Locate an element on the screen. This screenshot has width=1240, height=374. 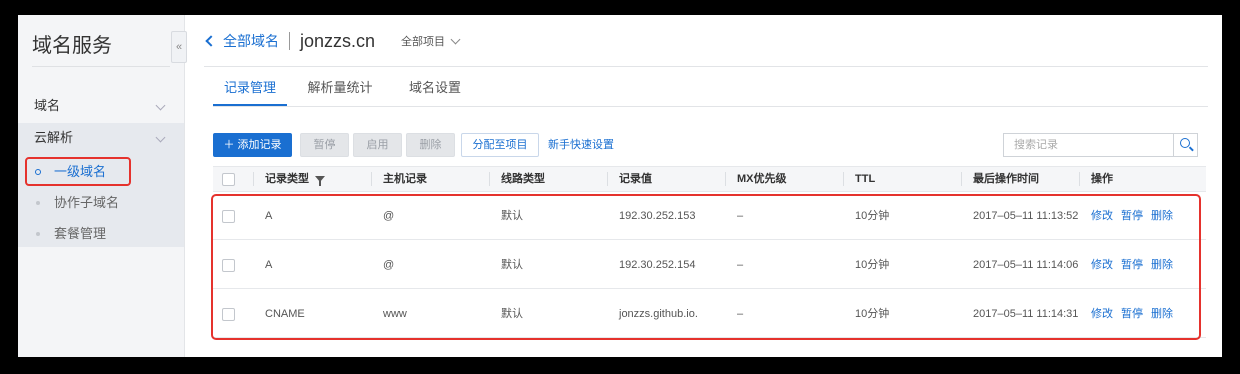
back-link: 全部域名 is located at coordinates (251, 41).